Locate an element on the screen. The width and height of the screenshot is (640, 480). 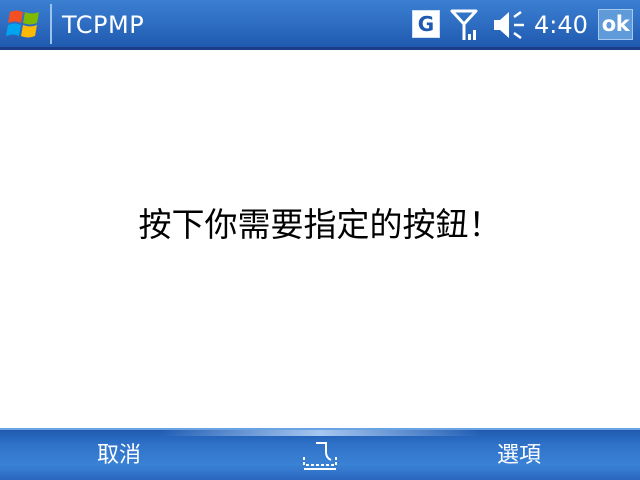
app-title: TCPMP is located at coordinates (103, 25).